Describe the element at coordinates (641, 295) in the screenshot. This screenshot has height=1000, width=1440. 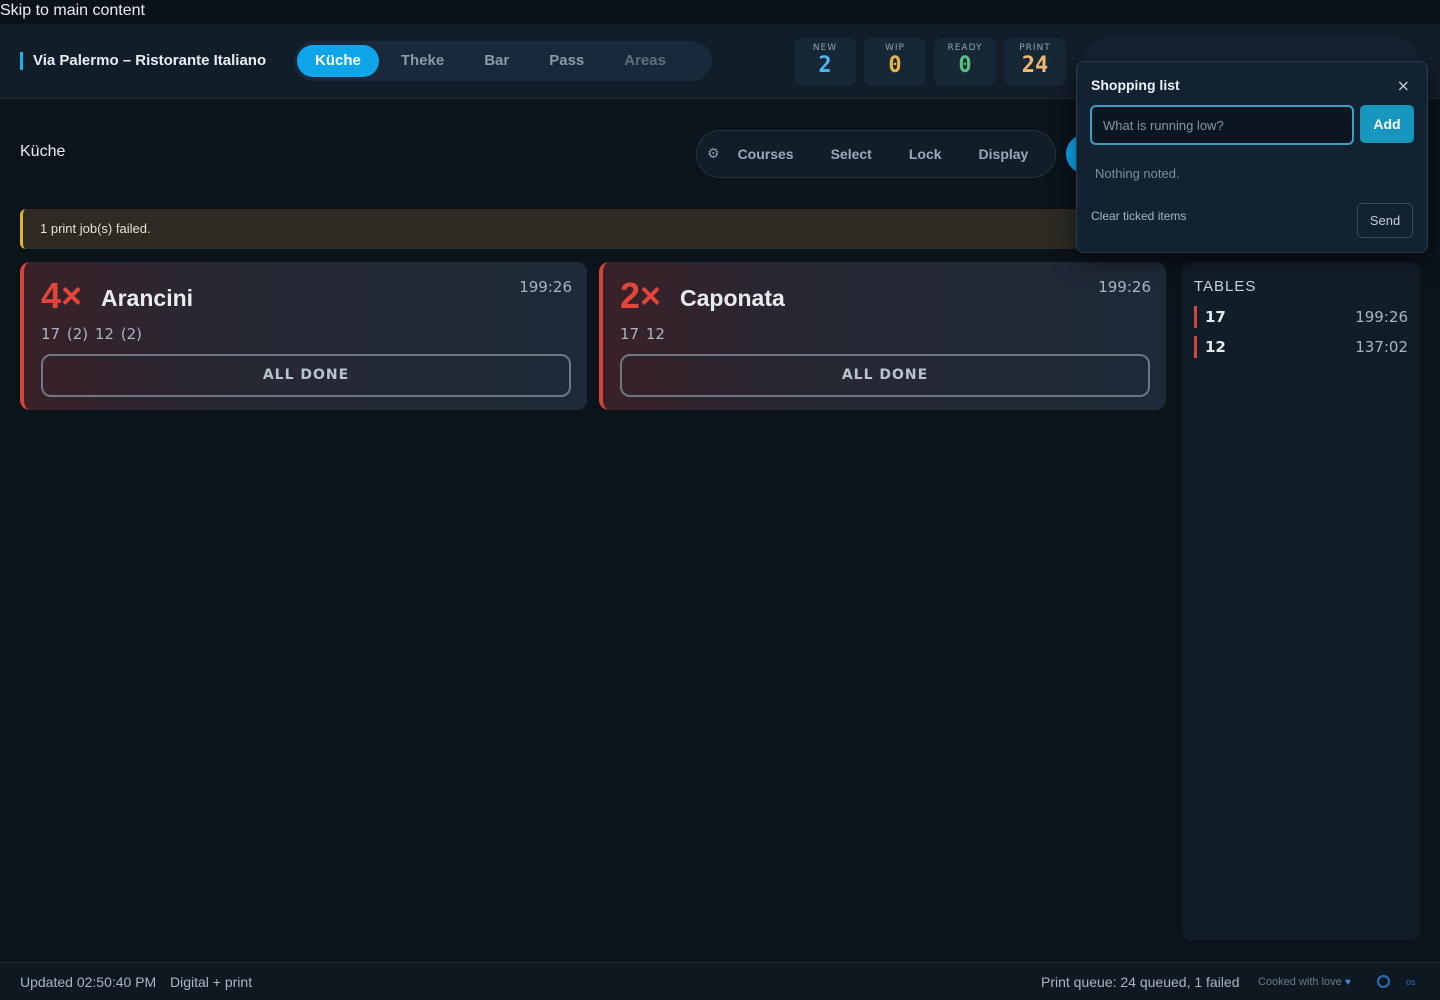
I see `item-quantity: 2×` at that location.